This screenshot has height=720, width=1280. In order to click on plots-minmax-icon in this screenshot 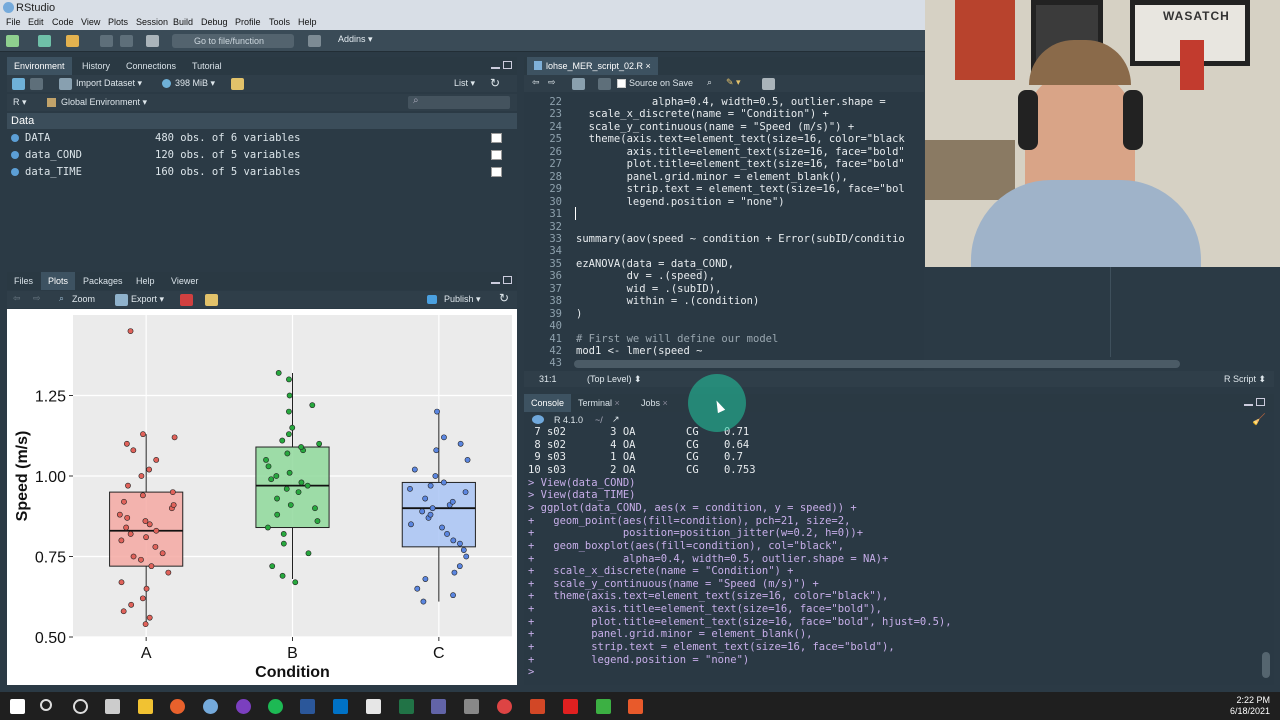, I will do `click(502, 281)`.